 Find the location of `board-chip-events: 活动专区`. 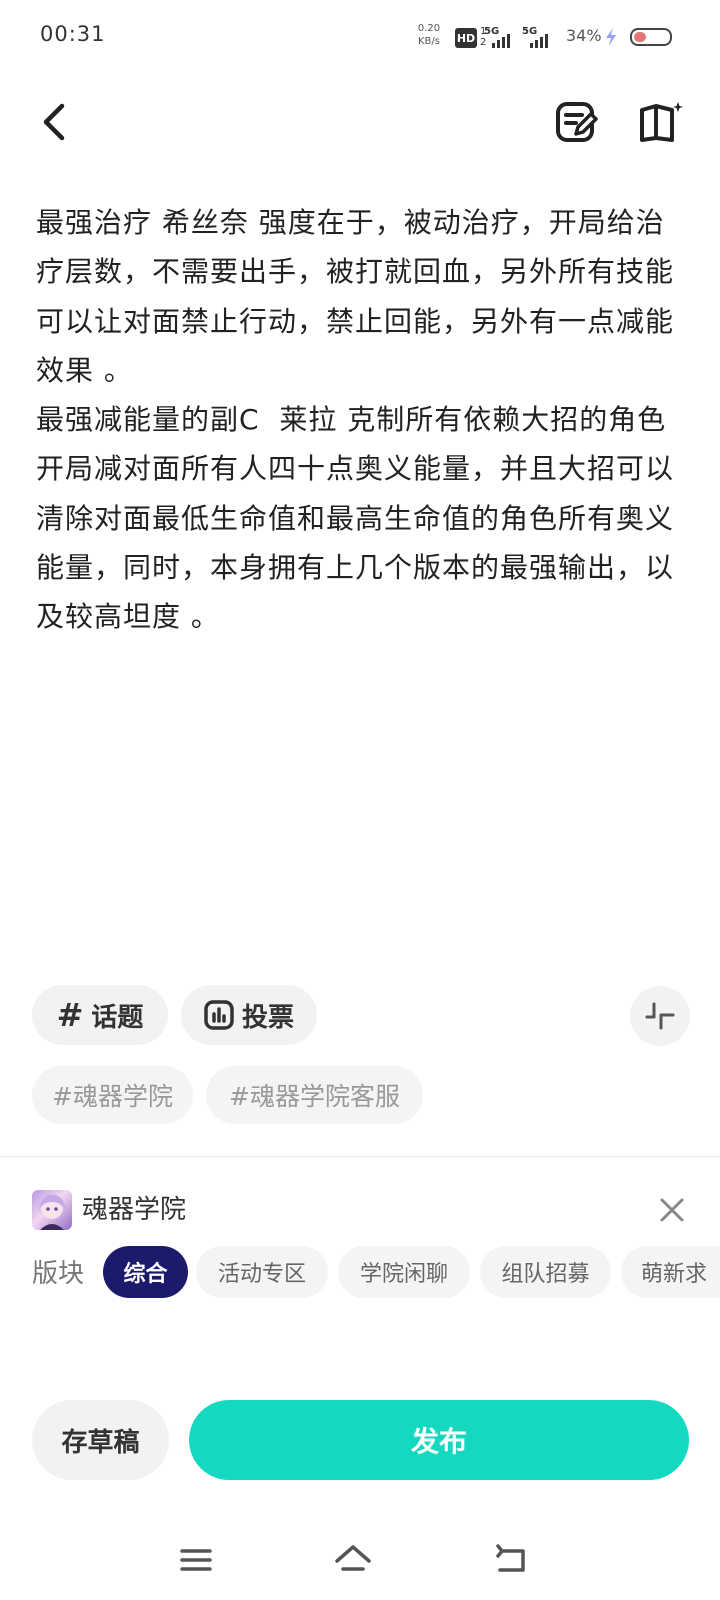

board-chip-events: 活动专区 is located at coordinates (262, 1272).